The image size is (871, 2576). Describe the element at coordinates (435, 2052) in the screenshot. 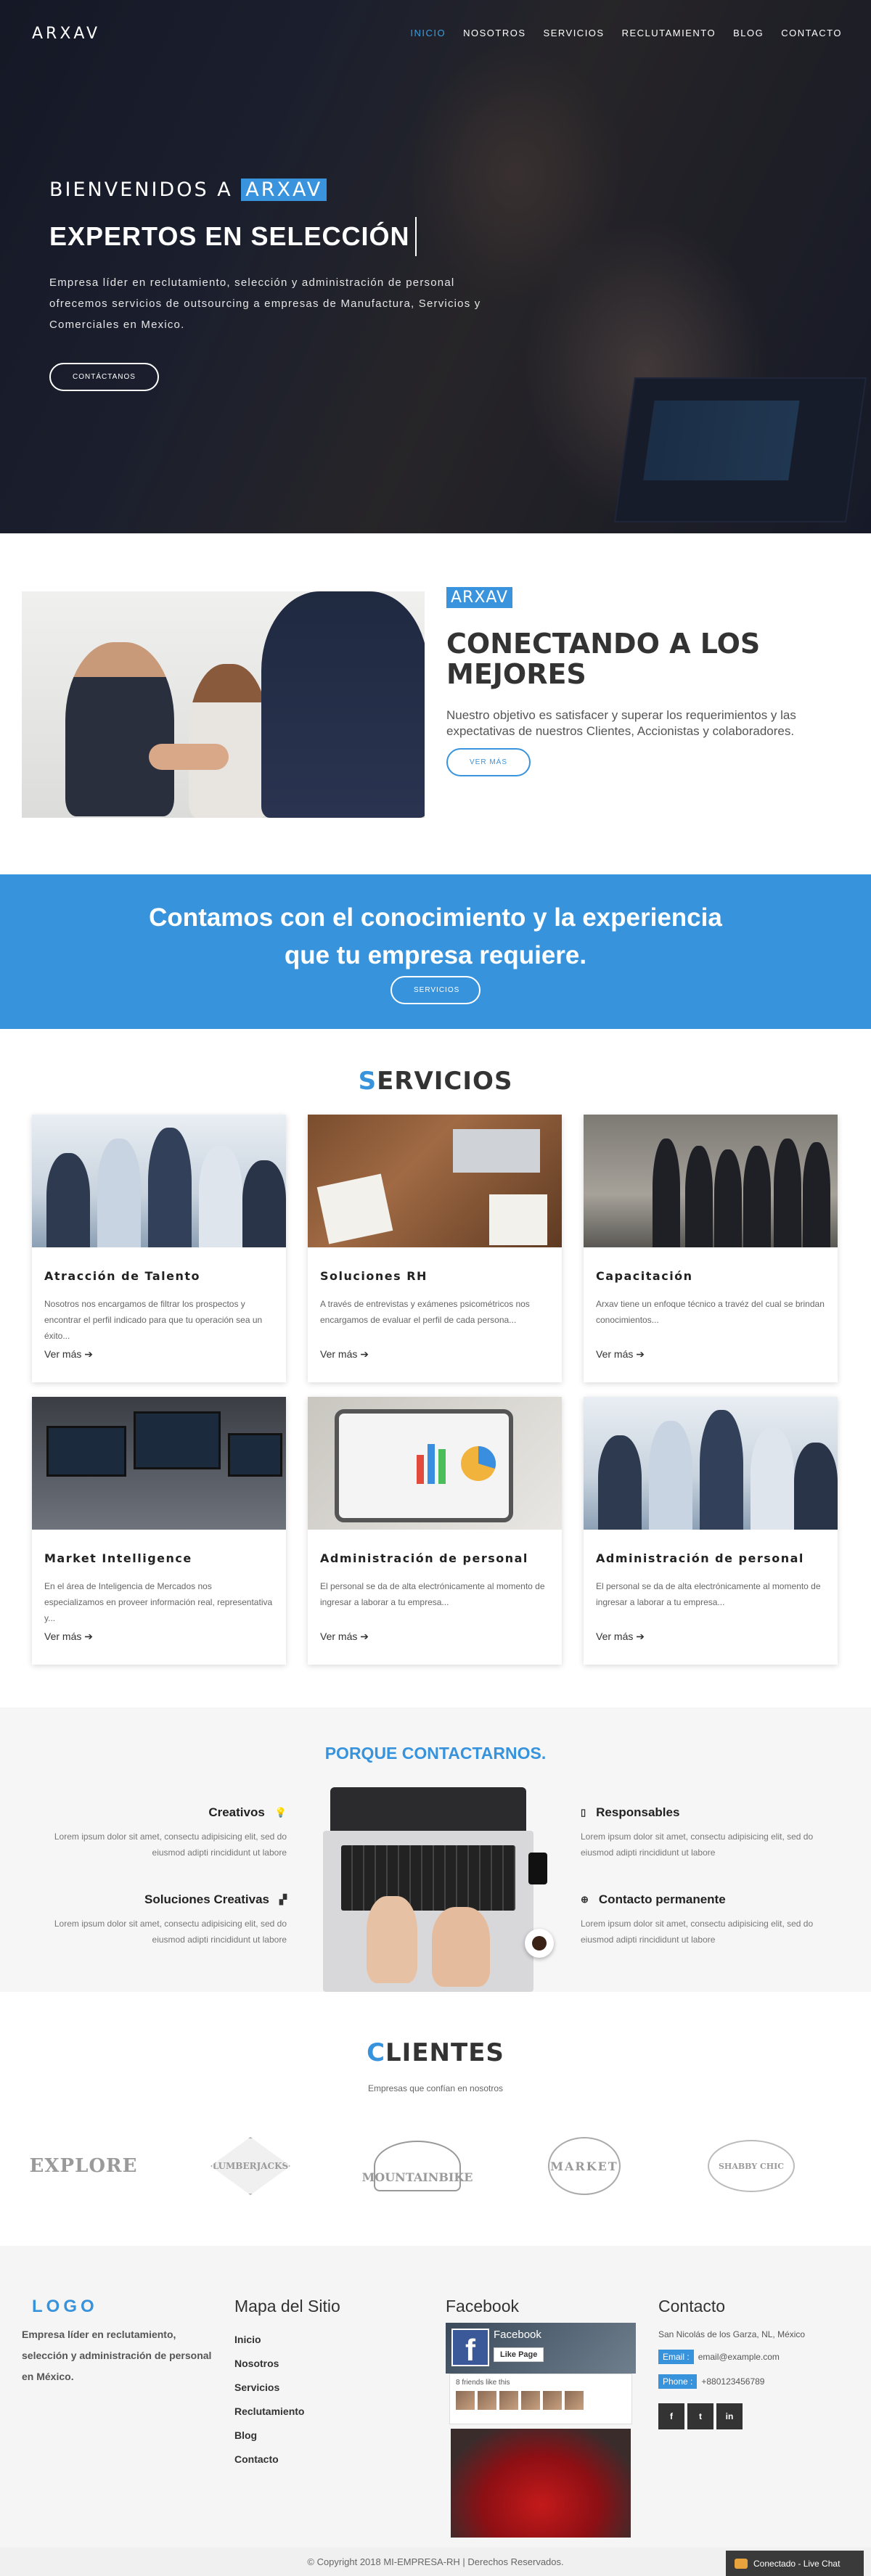

I see `clients-title: CLIENTES` at that location.